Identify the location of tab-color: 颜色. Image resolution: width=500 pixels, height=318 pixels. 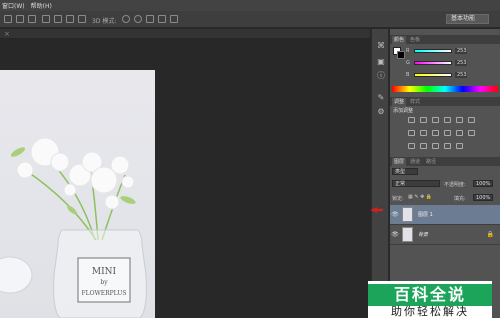
(399, 40).